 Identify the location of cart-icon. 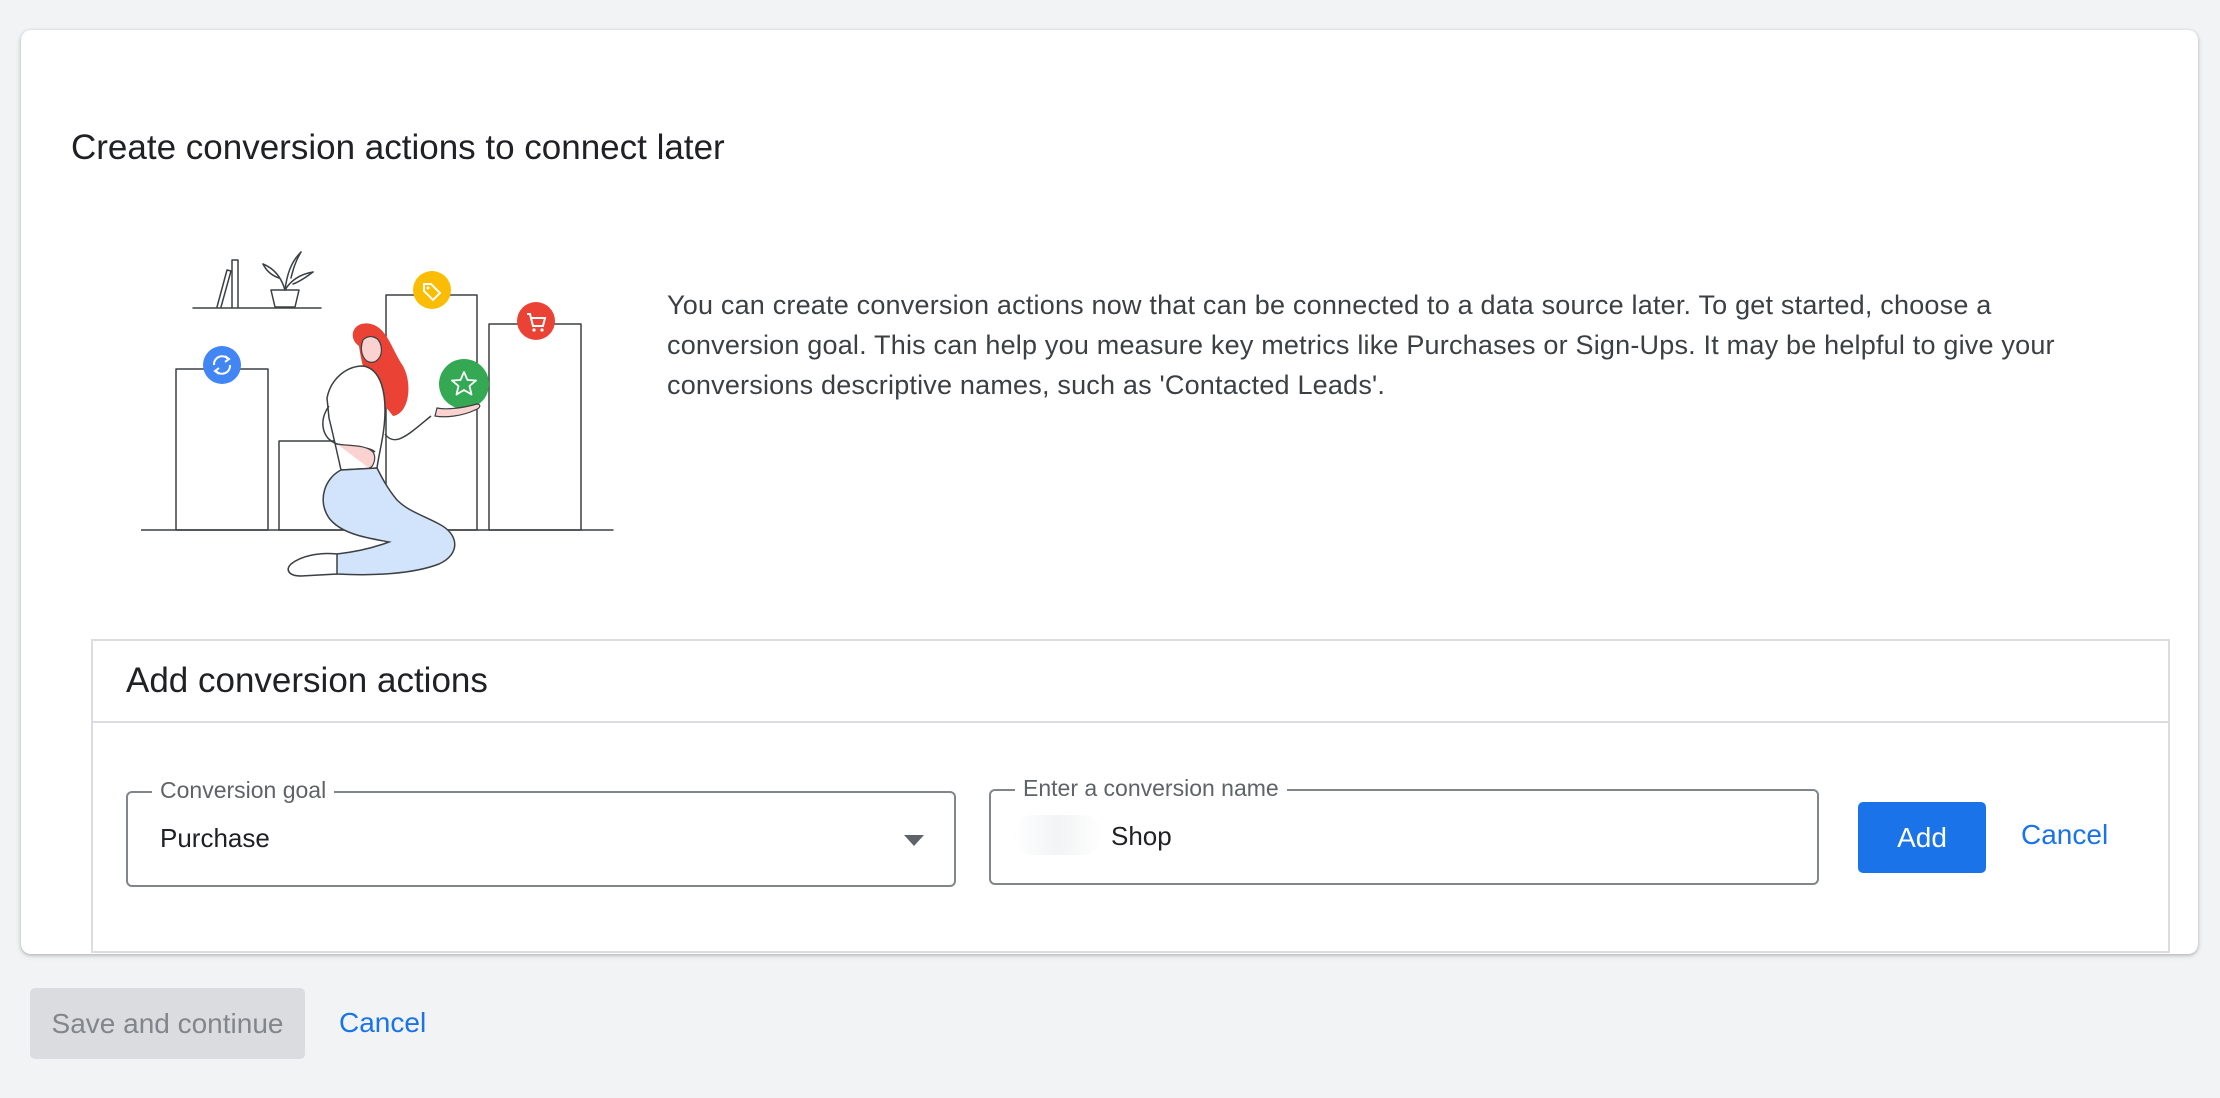
(536, 321).